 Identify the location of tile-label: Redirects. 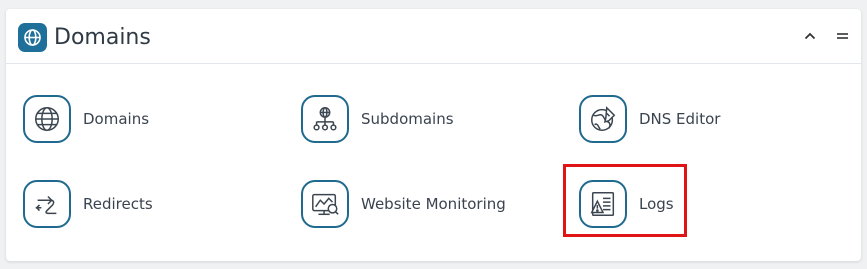
(118, 204).